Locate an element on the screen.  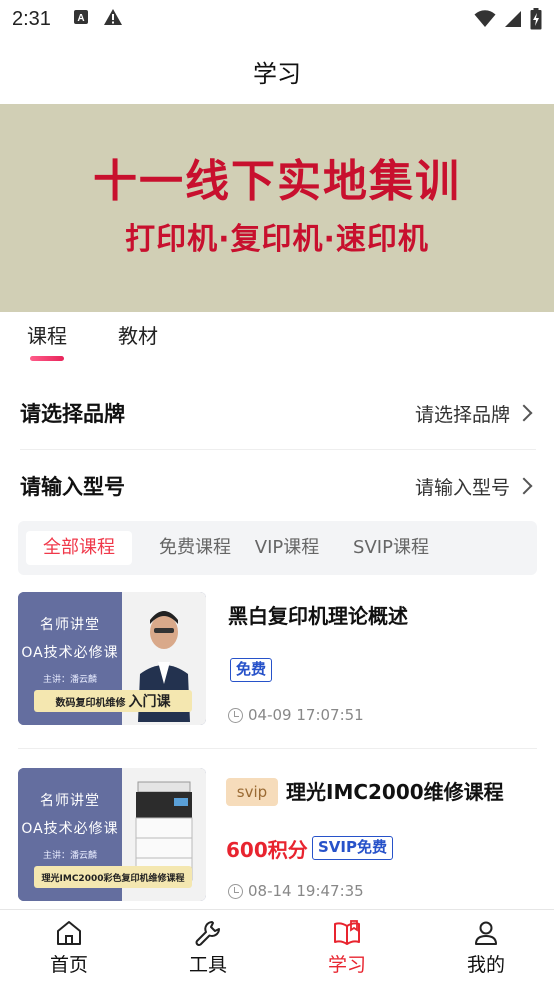
signal-icon is located at coordinates (513, 21).